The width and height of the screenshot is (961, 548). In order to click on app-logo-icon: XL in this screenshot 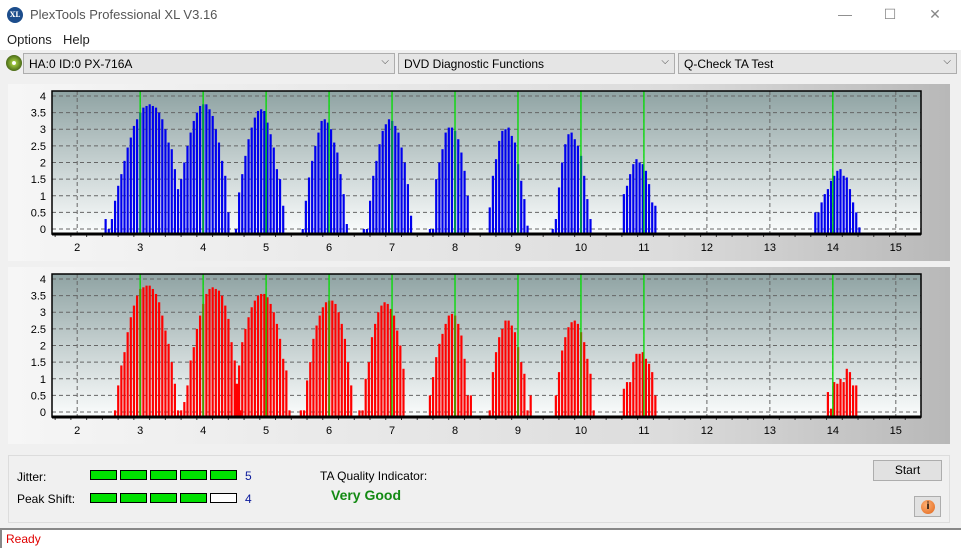, I will do `click(15, 15)`.